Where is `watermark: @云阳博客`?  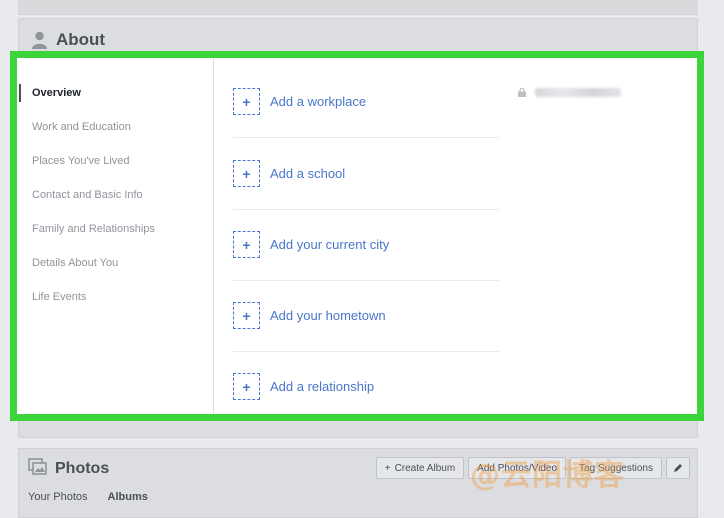
watermark: @云阳博客 is located at coordinates (547, 475).